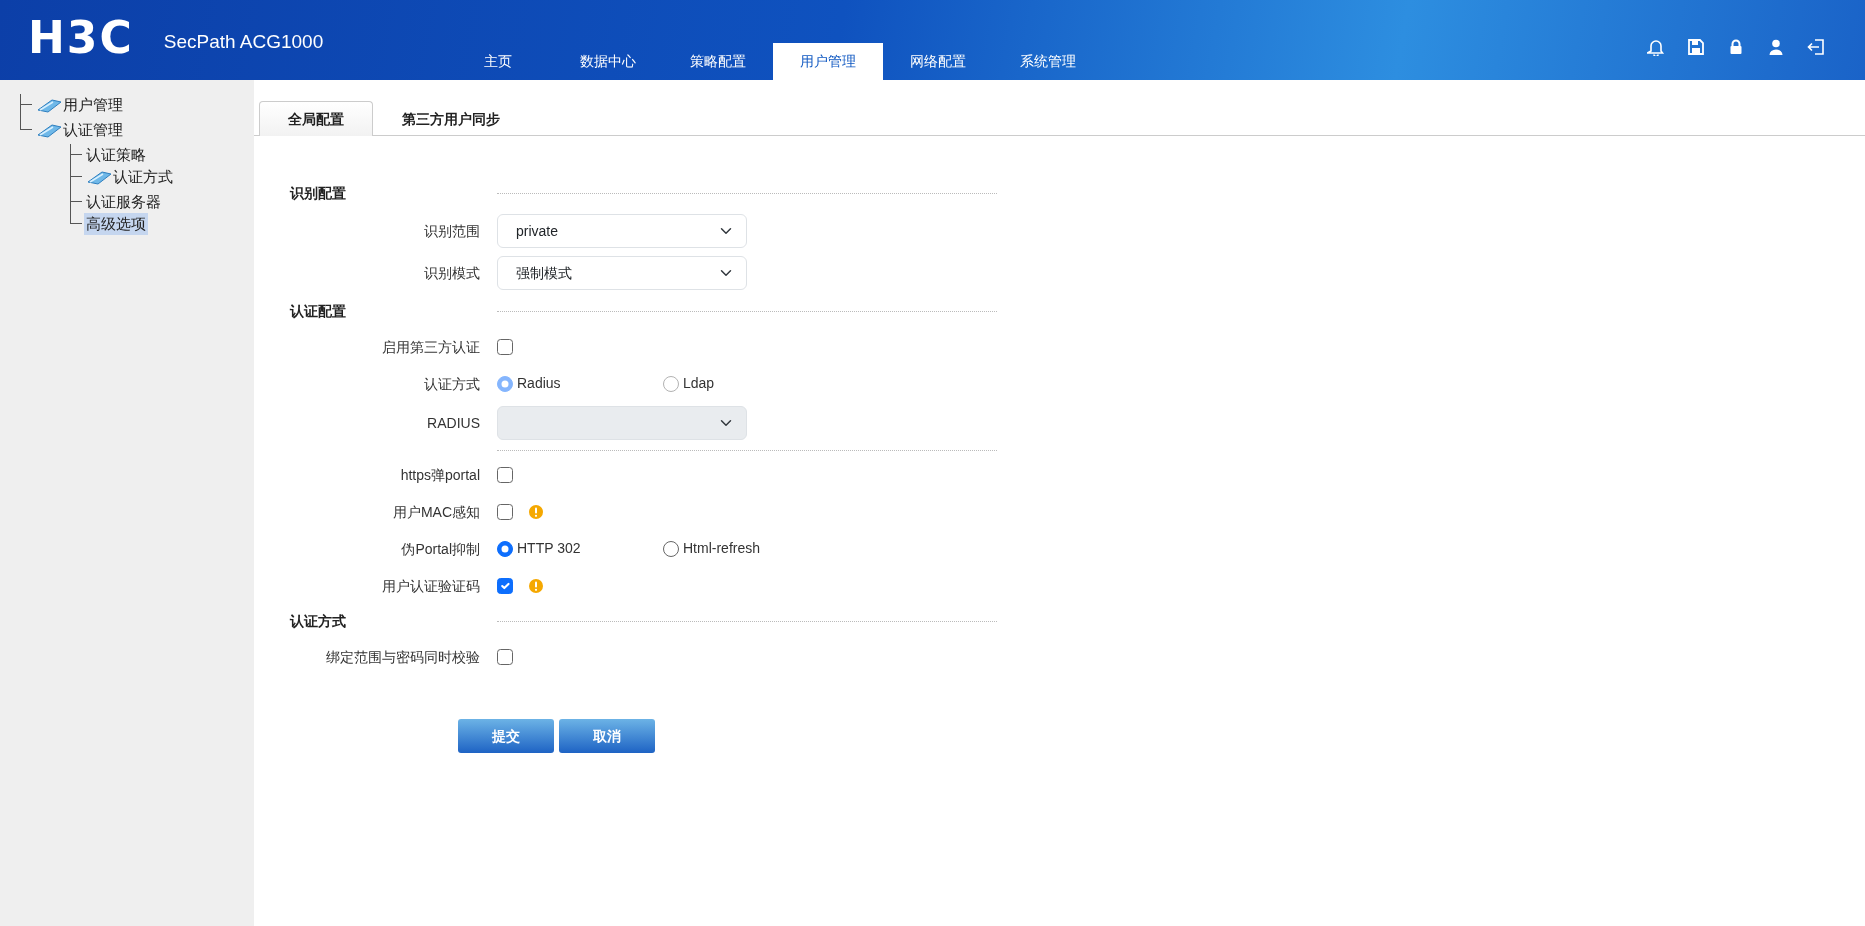 The image size is (1865, 926). Describe the element at coordinates (622, 273) in the screenshot. I see `dropdown: 强制模式` at that location.